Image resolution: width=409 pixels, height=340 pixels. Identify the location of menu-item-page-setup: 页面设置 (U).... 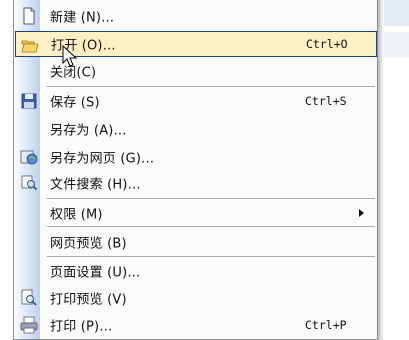
(196, 271).